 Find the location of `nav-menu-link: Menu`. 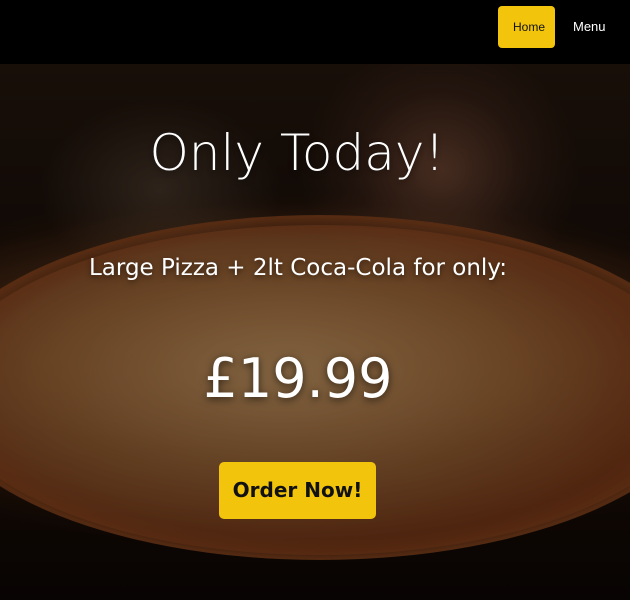

nav-menu-link: Menu is located at coordinates (589, 27).